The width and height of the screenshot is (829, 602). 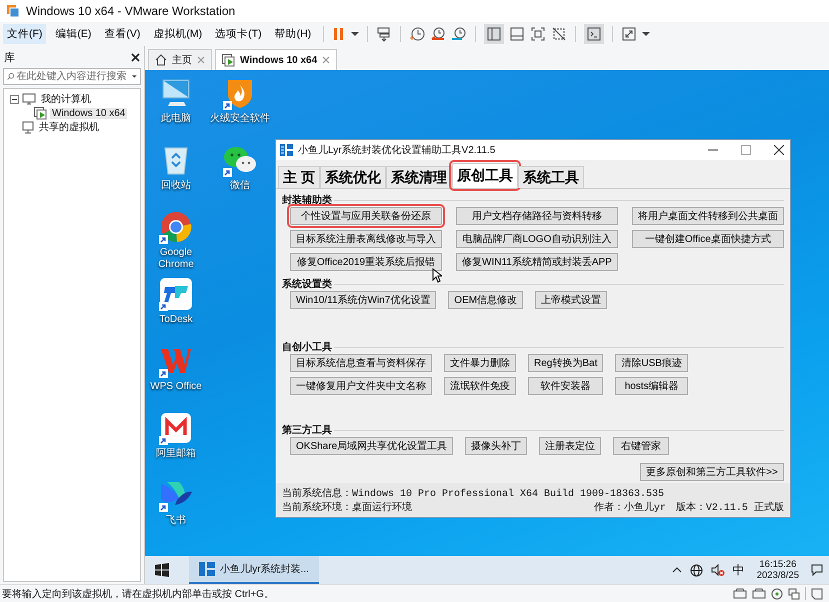 I want to click on tool-button: OKShare局域网共享优化设置工具, so click(x=372, y=446).